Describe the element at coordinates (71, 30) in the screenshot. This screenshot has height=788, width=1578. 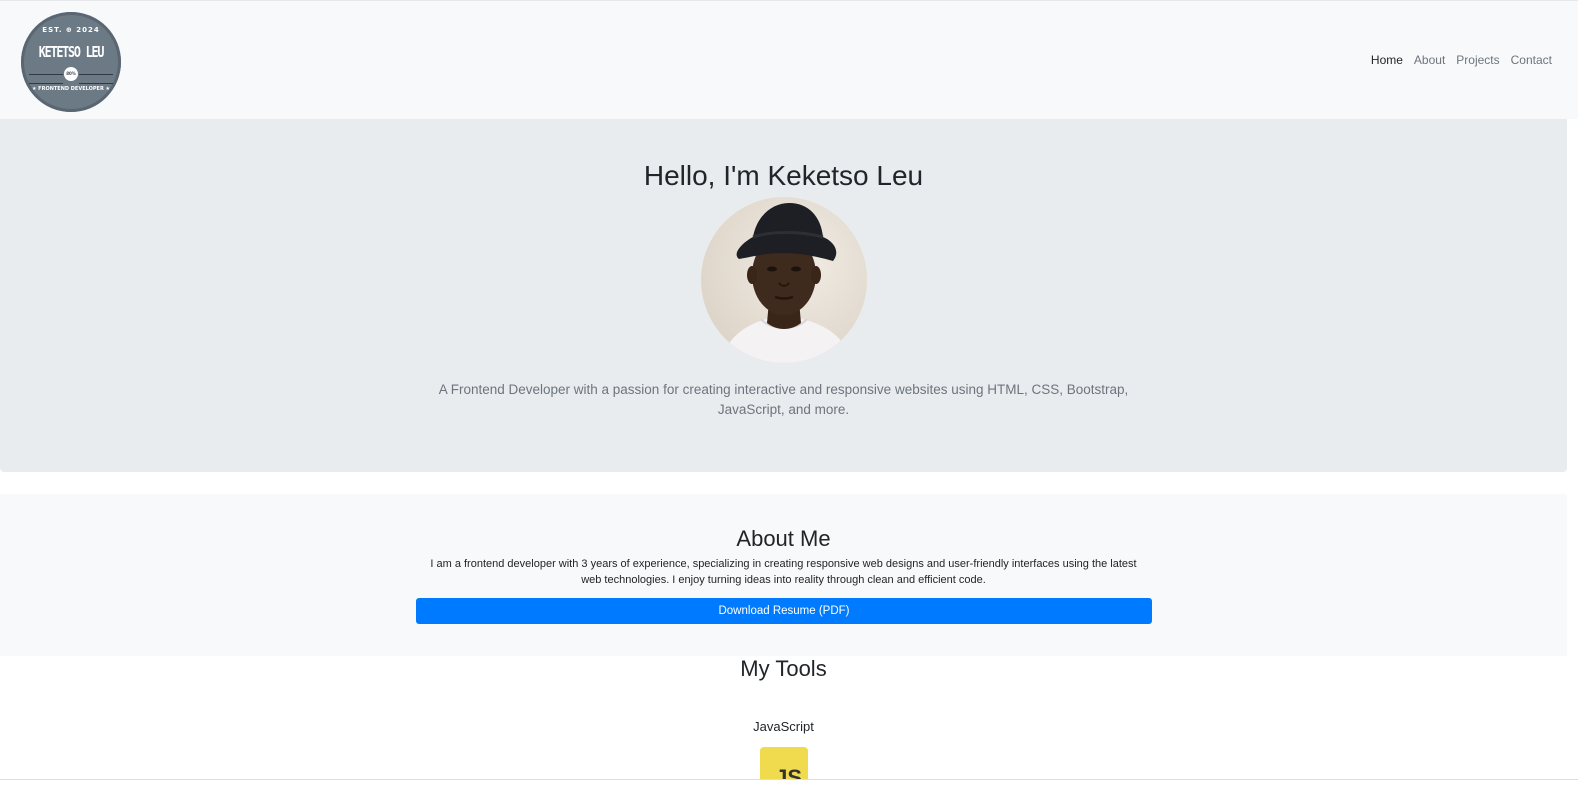
I see `logo-est-text: EST. ⊕ 2024` at that location.